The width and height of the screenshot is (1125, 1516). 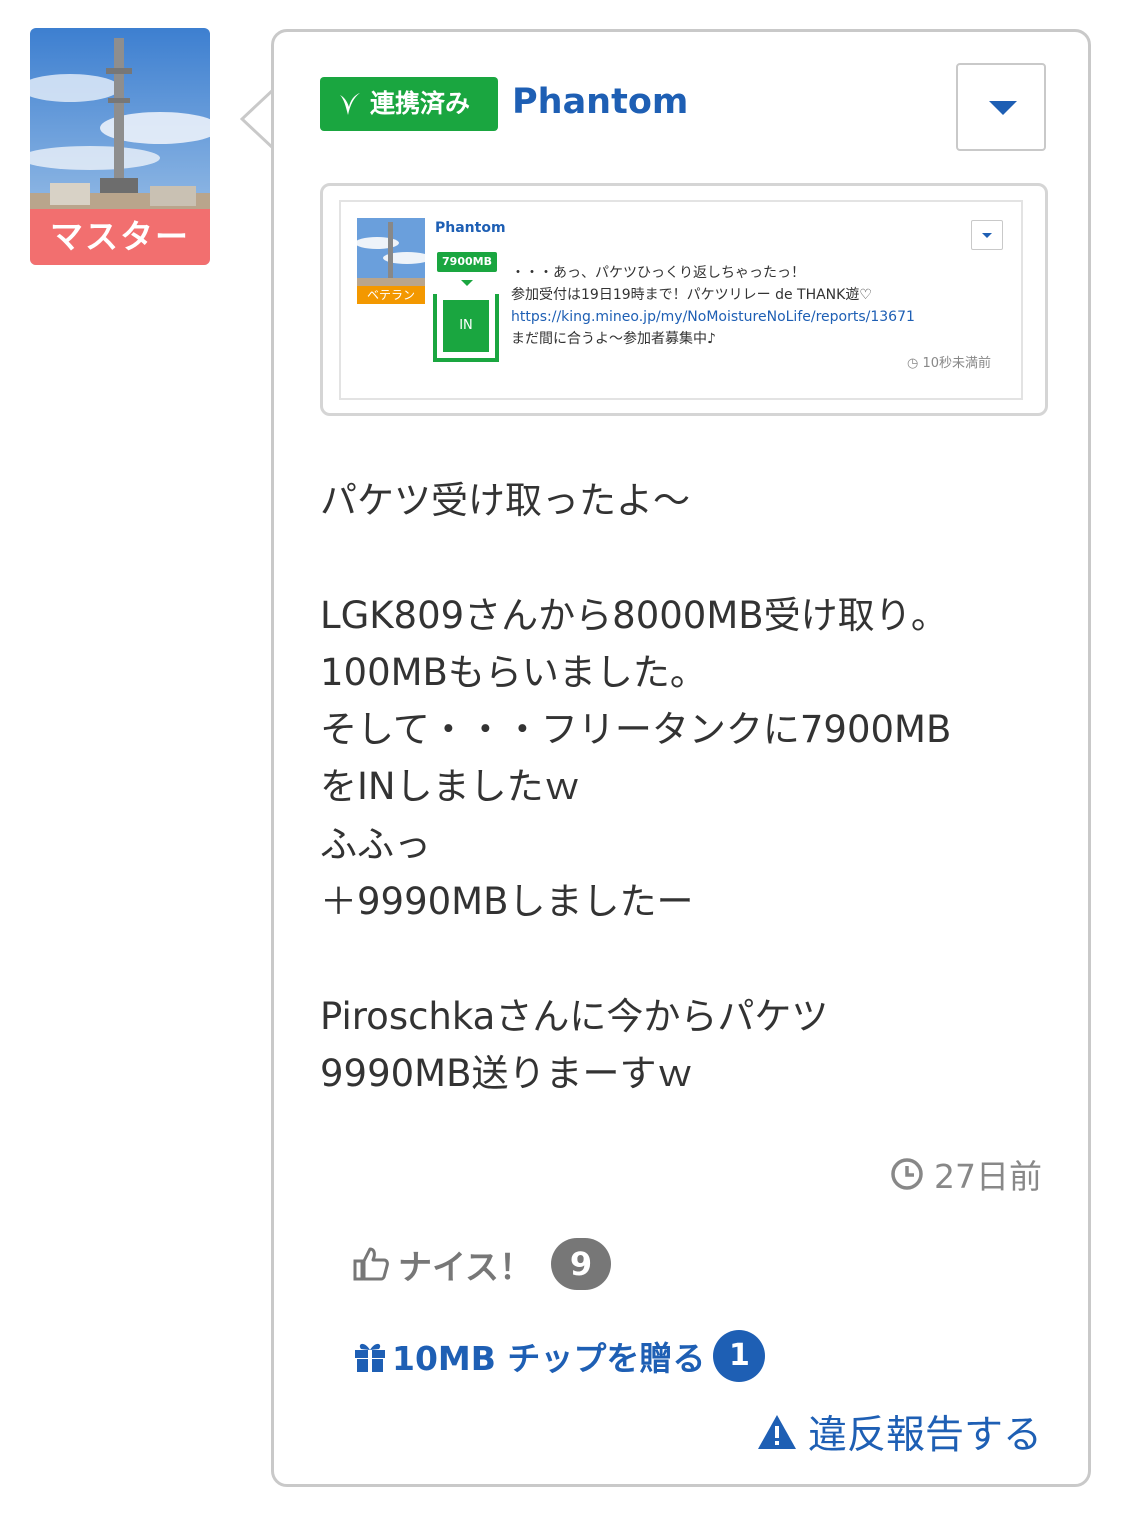 I want to click on post-timestamp: 27日前, so click(x=966, y=1174).